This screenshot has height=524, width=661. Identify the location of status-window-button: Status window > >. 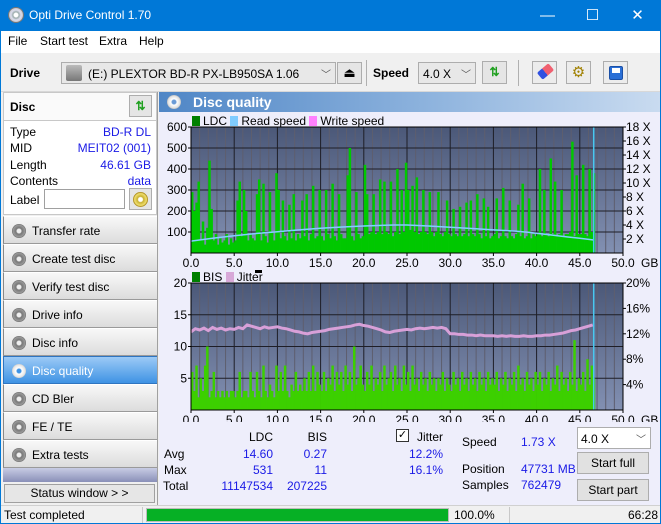
(79, 493).